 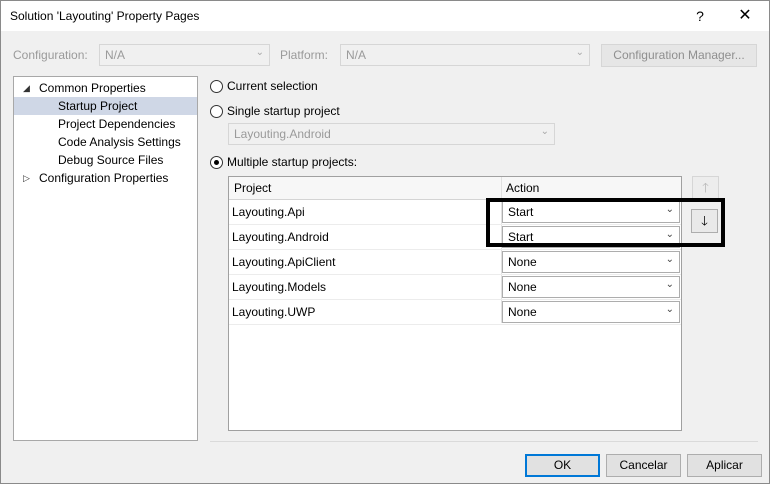 What do you see at coordinates (50, 55) in the screenshot?
I see `configuration-label: Configuration:` at bounding box center [50, 55].